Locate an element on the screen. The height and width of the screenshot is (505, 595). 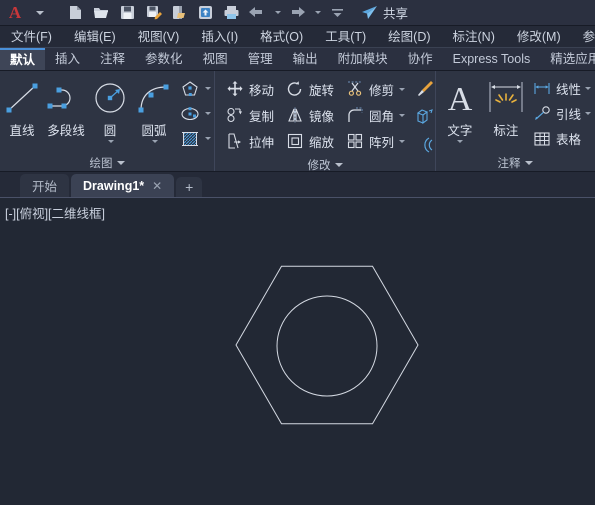
save-button is located at coordinates (127, 13).